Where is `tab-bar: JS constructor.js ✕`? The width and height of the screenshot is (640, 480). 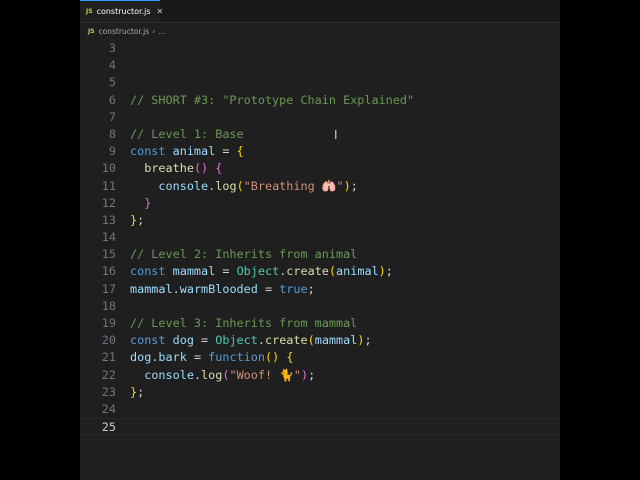 tab-bar: JS constructor.js ✕ is located at coordinates (320, 11).